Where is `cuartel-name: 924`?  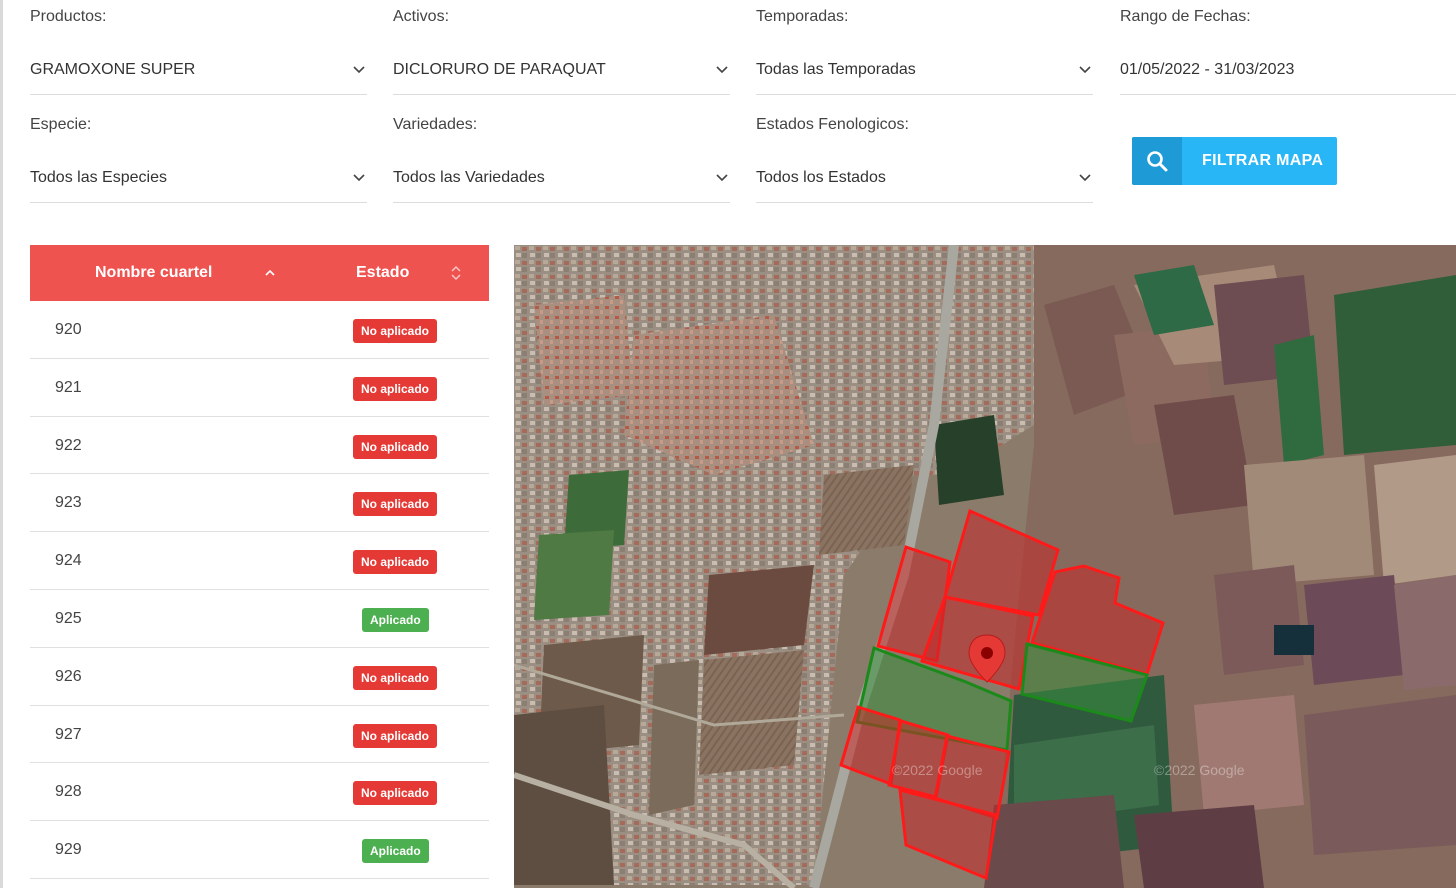 cuartel-name: 924 is located at coordinates (68, 561).